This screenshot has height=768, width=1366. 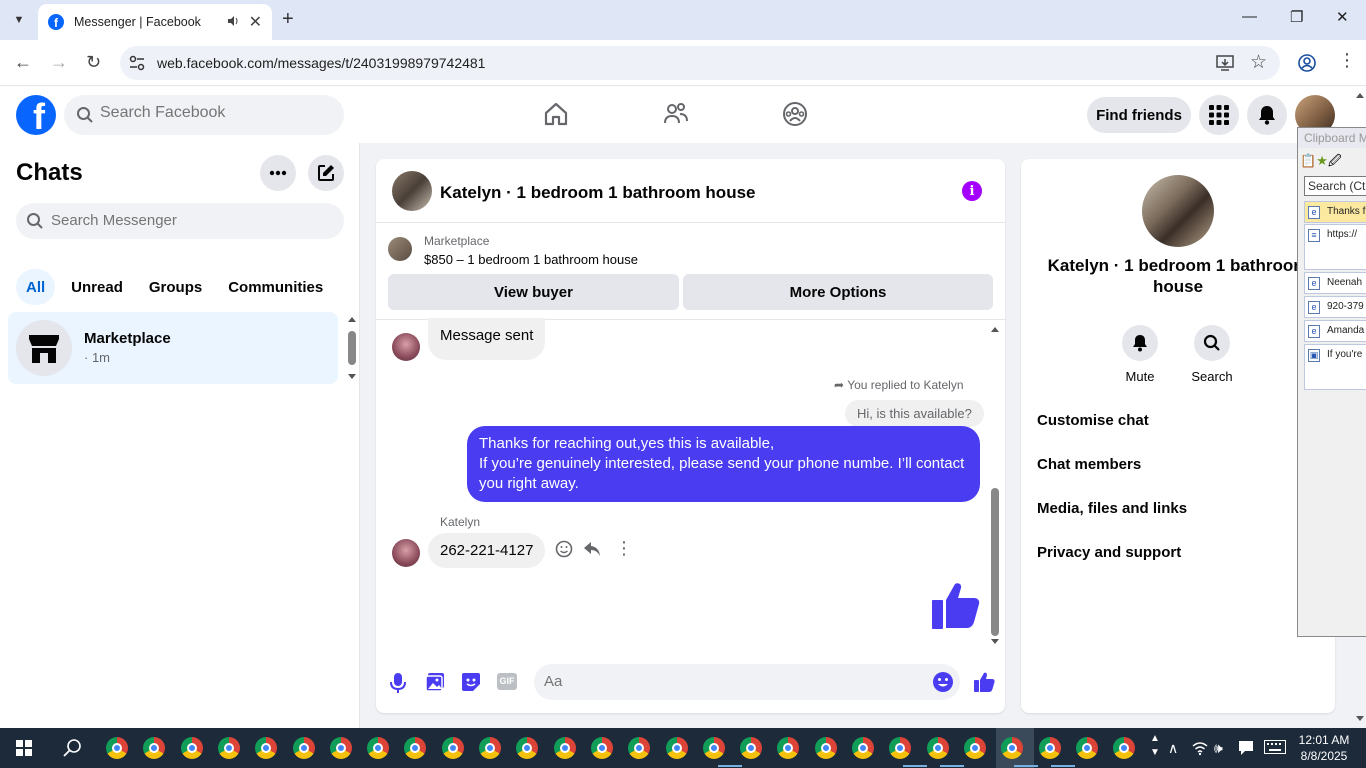 I want to click on message-more-icon: ⋮, so click(x=624, y=548).